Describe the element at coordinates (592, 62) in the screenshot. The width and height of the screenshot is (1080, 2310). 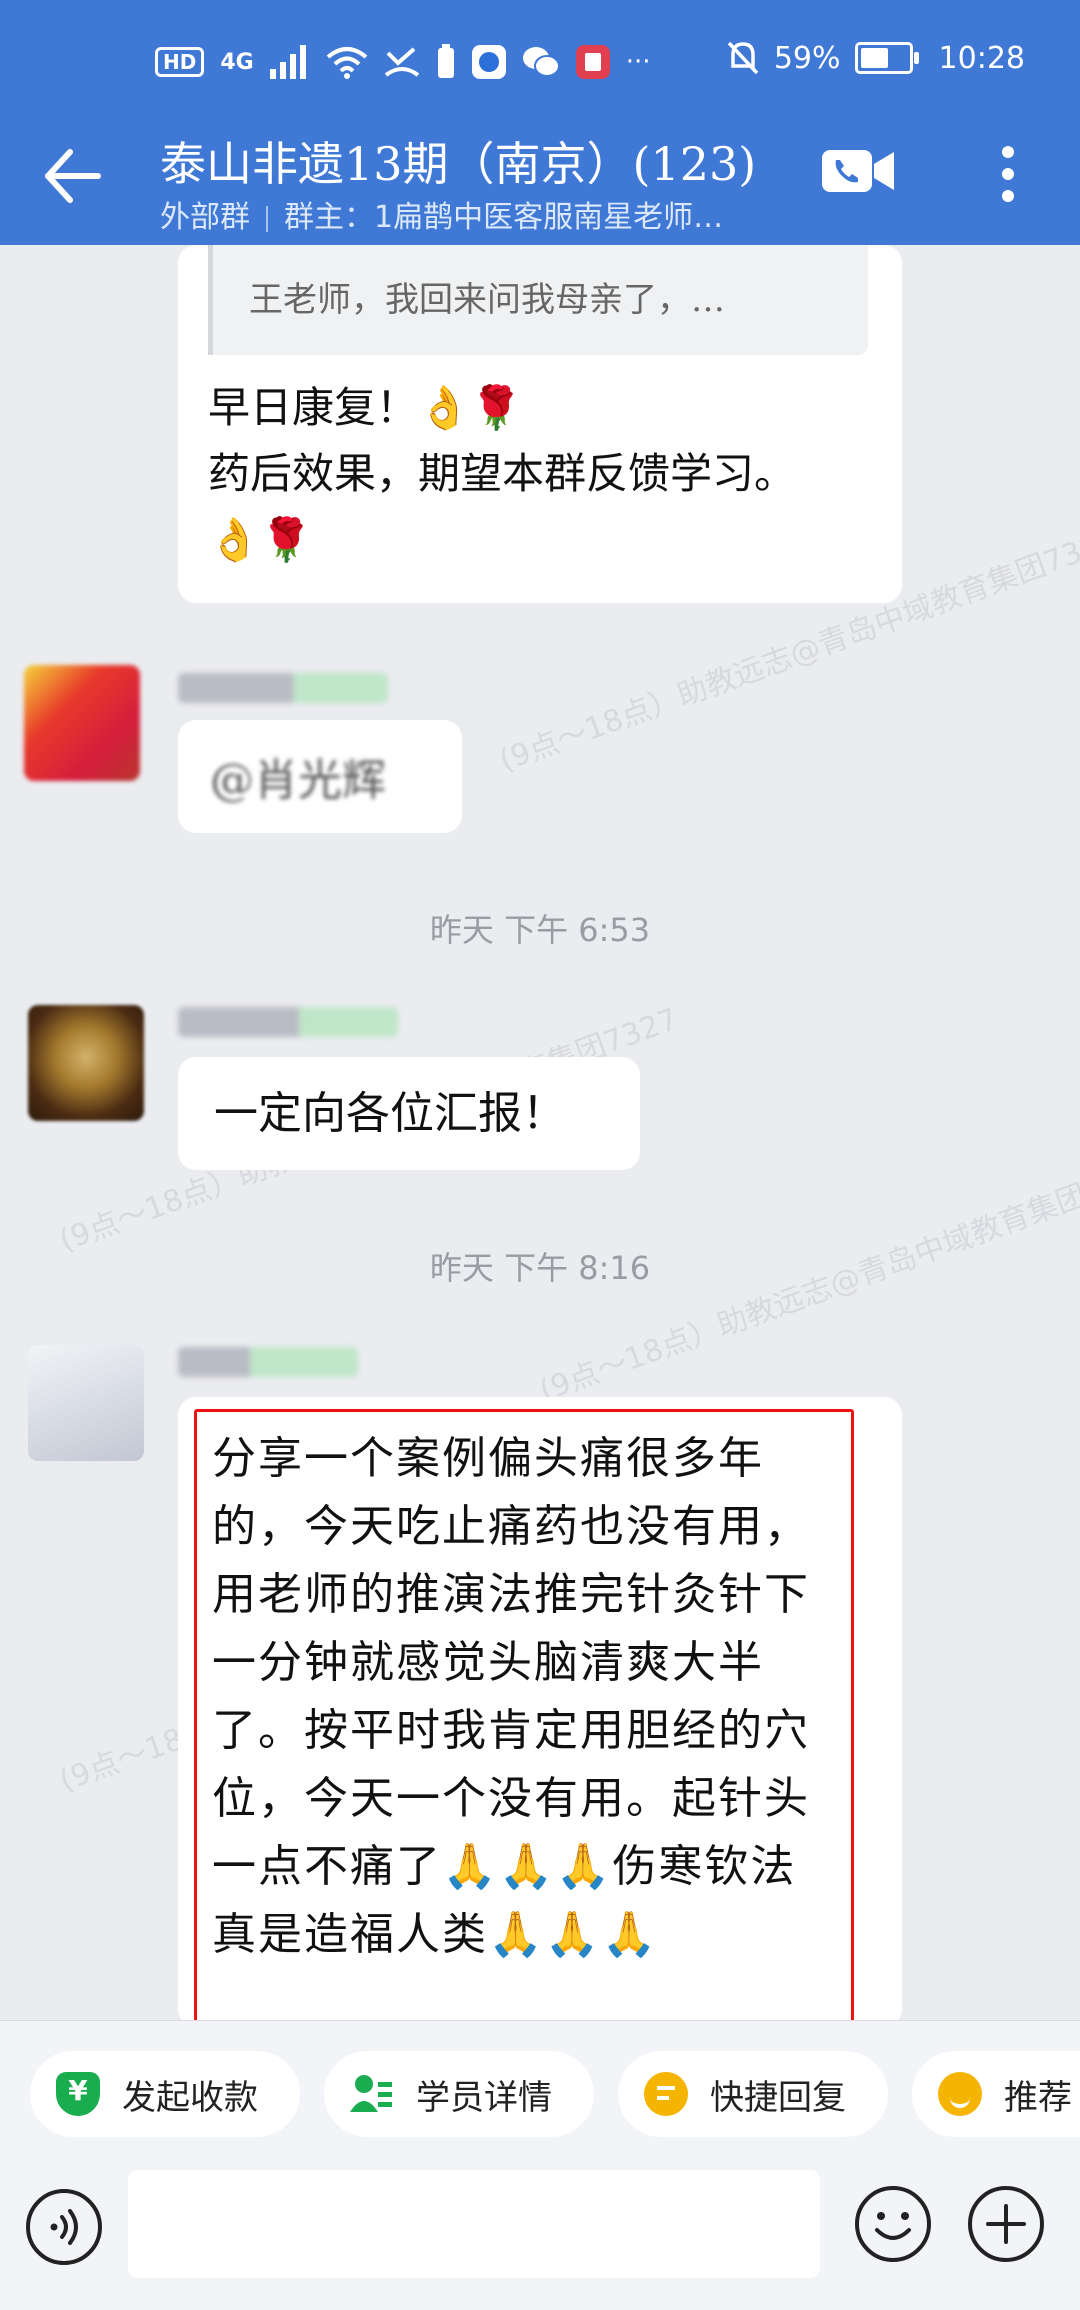
I see `reader-app-icon` at that location.